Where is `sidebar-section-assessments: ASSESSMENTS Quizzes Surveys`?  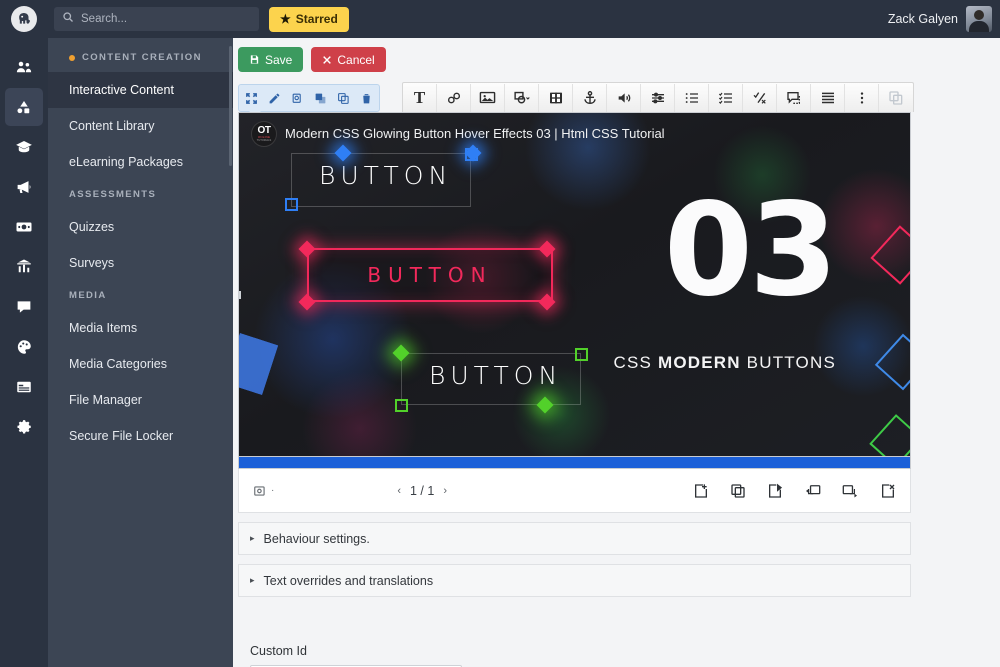 sidebar-section-assessments: ASSESSMENTS Quizzes Surveys is located at coordinates (140, 230).